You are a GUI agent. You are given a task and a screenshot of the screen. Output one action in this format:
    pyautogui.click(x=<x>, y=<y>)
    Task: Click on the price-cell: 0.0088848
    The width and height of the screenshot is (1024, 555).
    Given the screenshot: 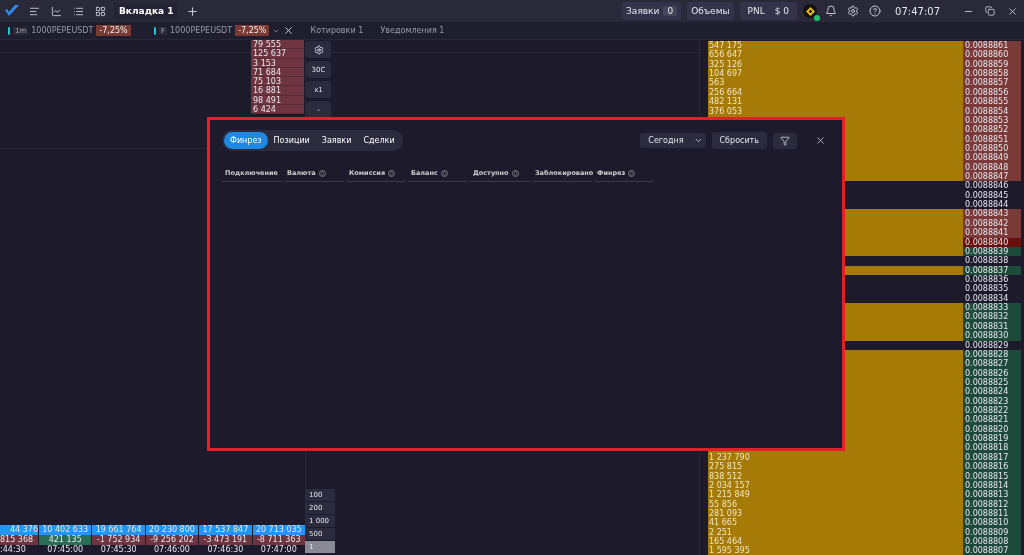 What is the action you would take?
    pyautogui.click(x=992, y=167)
    